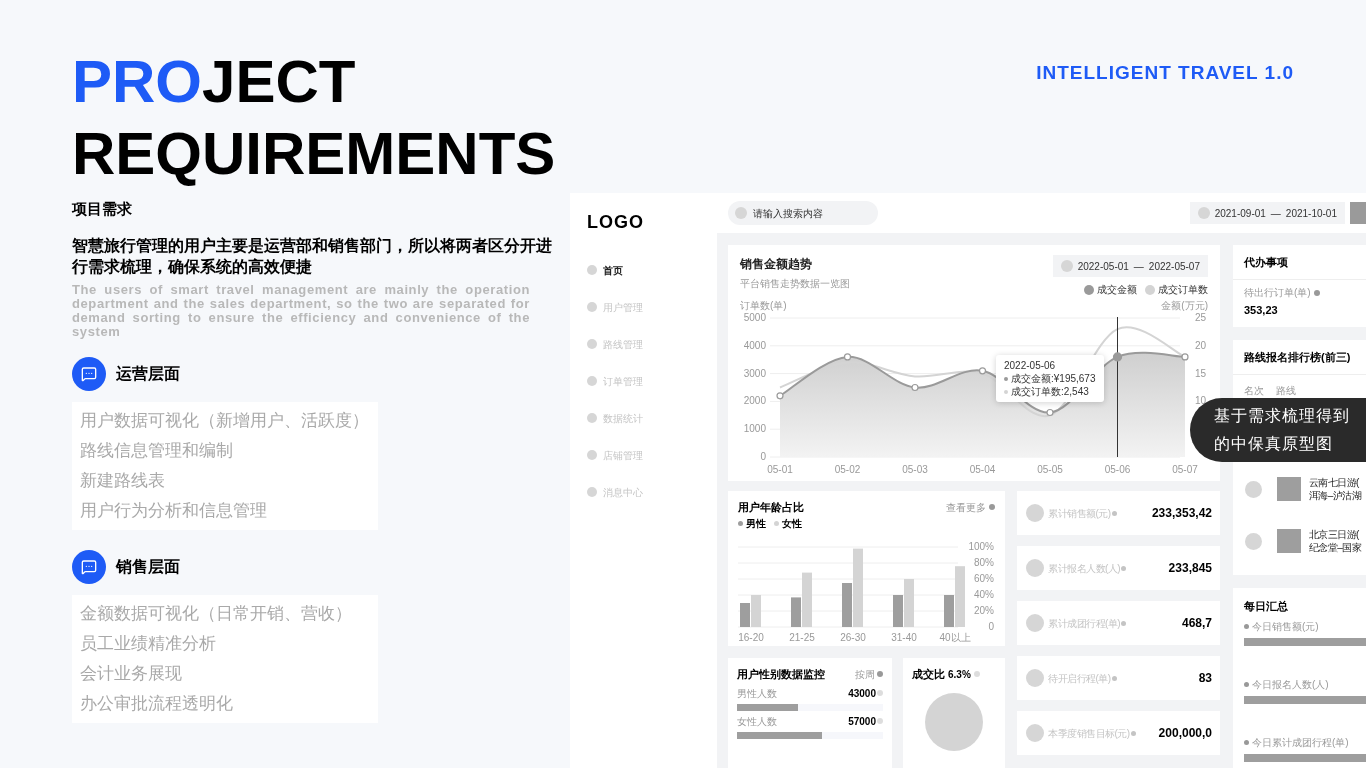 This screenshot has width=1366, height=768. What do you see at coordinates (157, 450) in the screenshot?
I see `list-item: 路线信息管理和编制` at bounding box center [157, 450].